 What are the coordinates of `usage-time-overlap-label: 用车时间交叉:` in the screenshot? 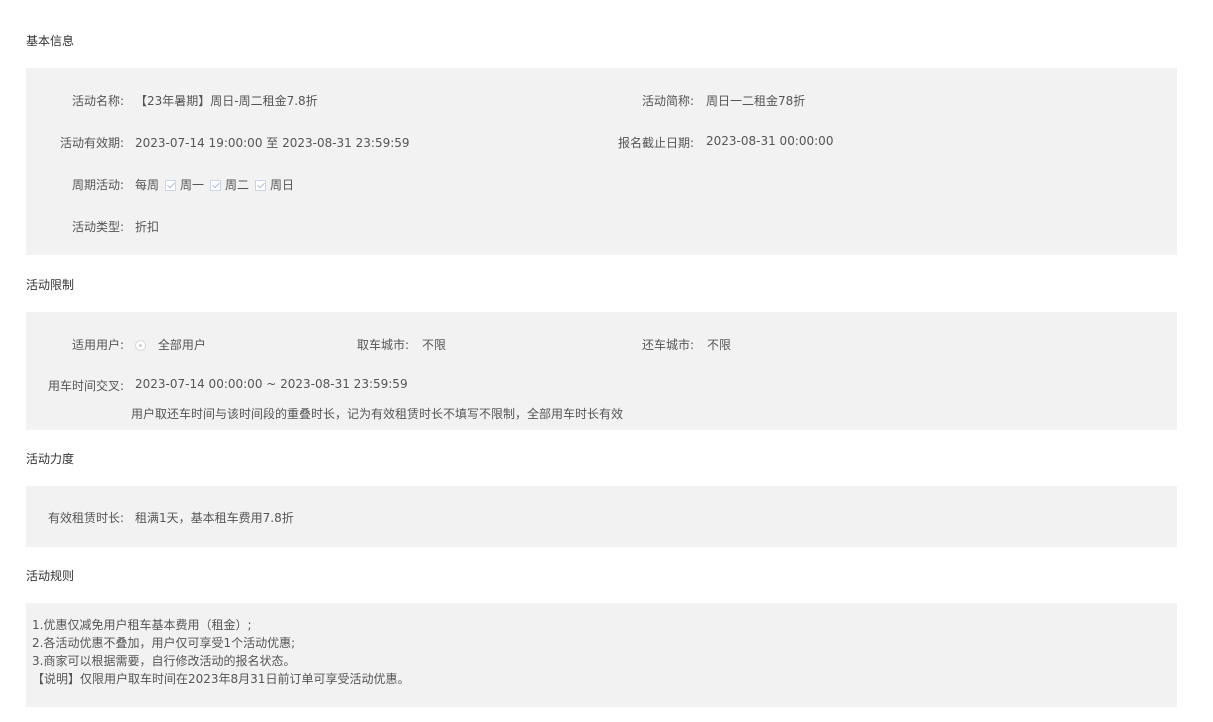 It's located at (85, 386).